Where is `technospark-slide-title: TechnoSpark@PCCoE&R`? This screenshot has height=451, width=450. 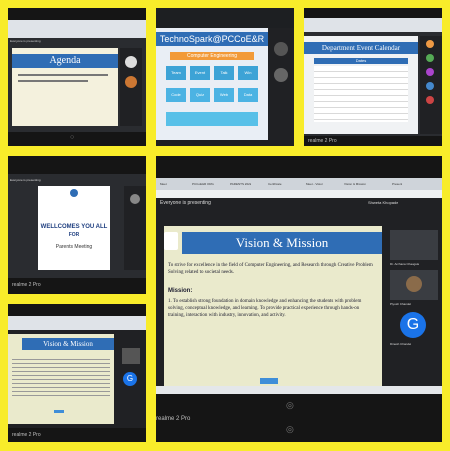 technospark-slide-title: TechnoSpark@PCCoE&R is located at coordinates (212, 39).